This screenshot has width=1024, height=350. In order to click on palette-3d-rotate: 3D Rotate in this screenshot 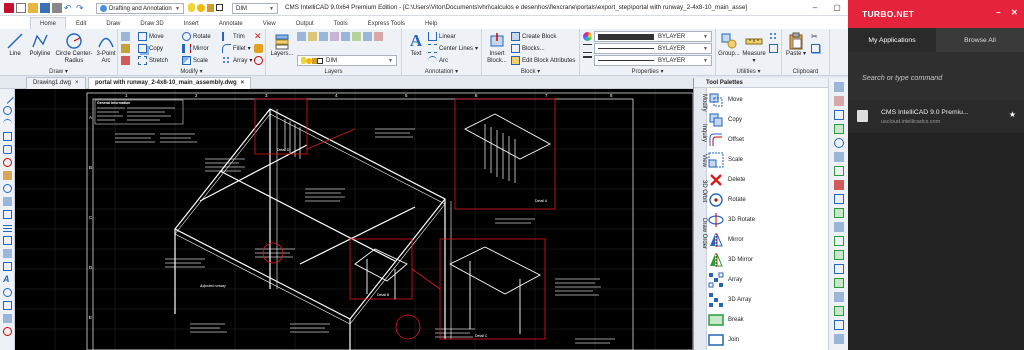, I will do `click(768, 220)`.